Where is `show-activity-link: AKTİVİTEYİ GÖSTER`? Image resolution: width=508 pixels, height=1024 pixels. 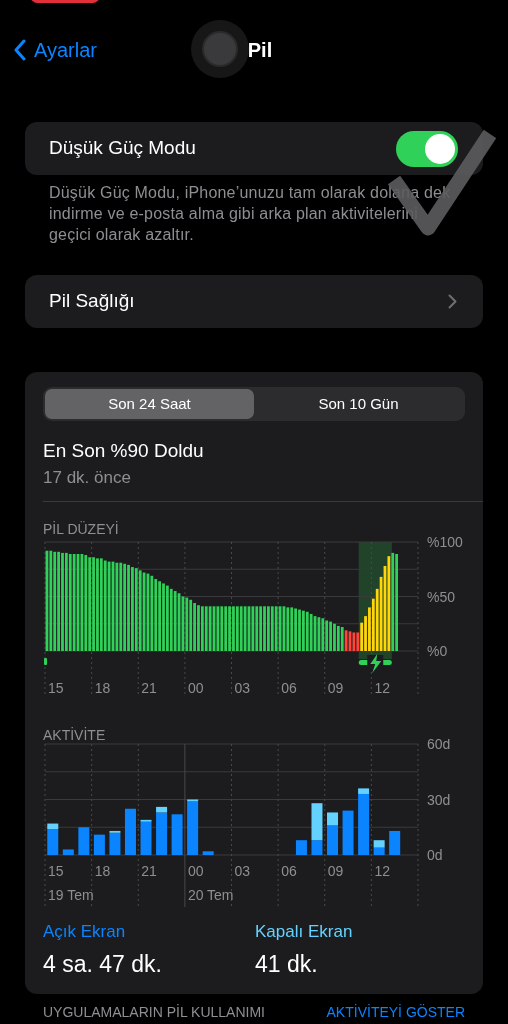
show-activity-link: AKTİVİTEYİ GÖSTER is located at coordinates (395, 1012).